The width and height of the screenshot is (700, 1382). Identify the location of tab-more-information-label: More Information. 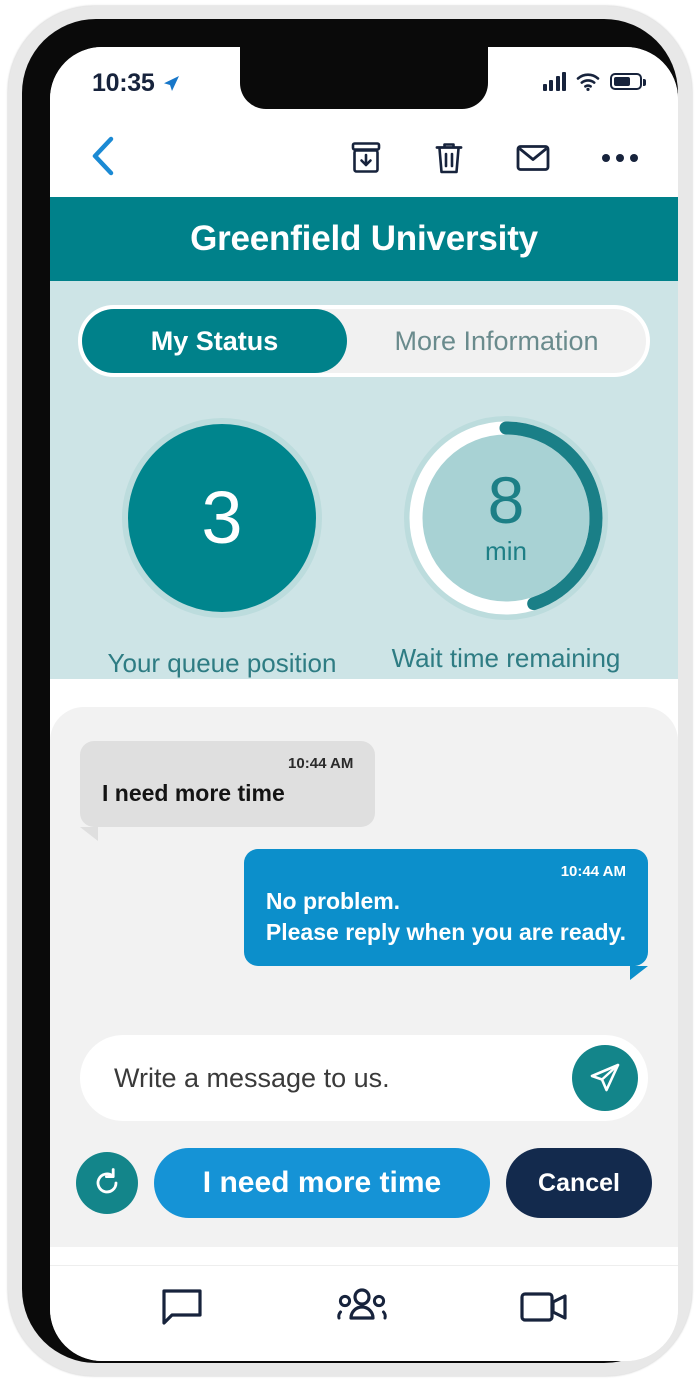
(496, 340).